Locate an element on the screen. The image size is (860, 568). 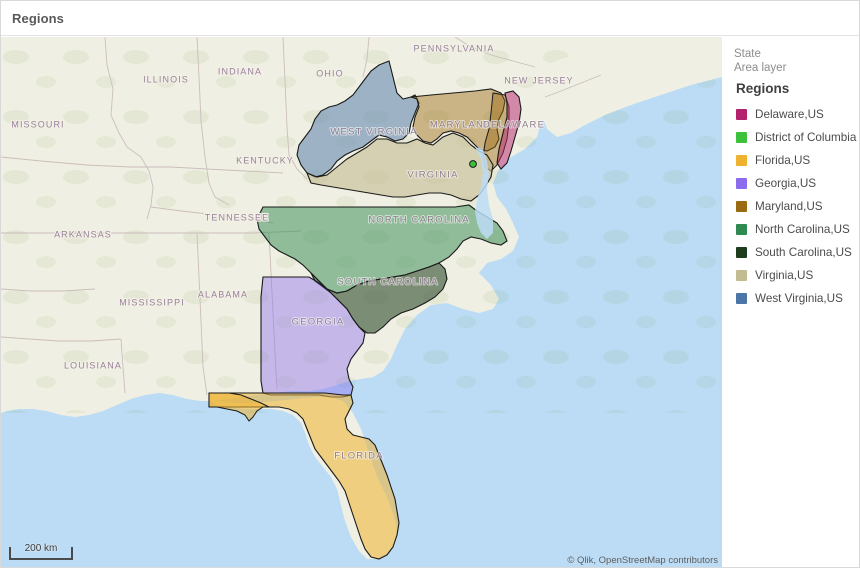
legend-item: West Virginia,US is located at coordinates (797, 298).